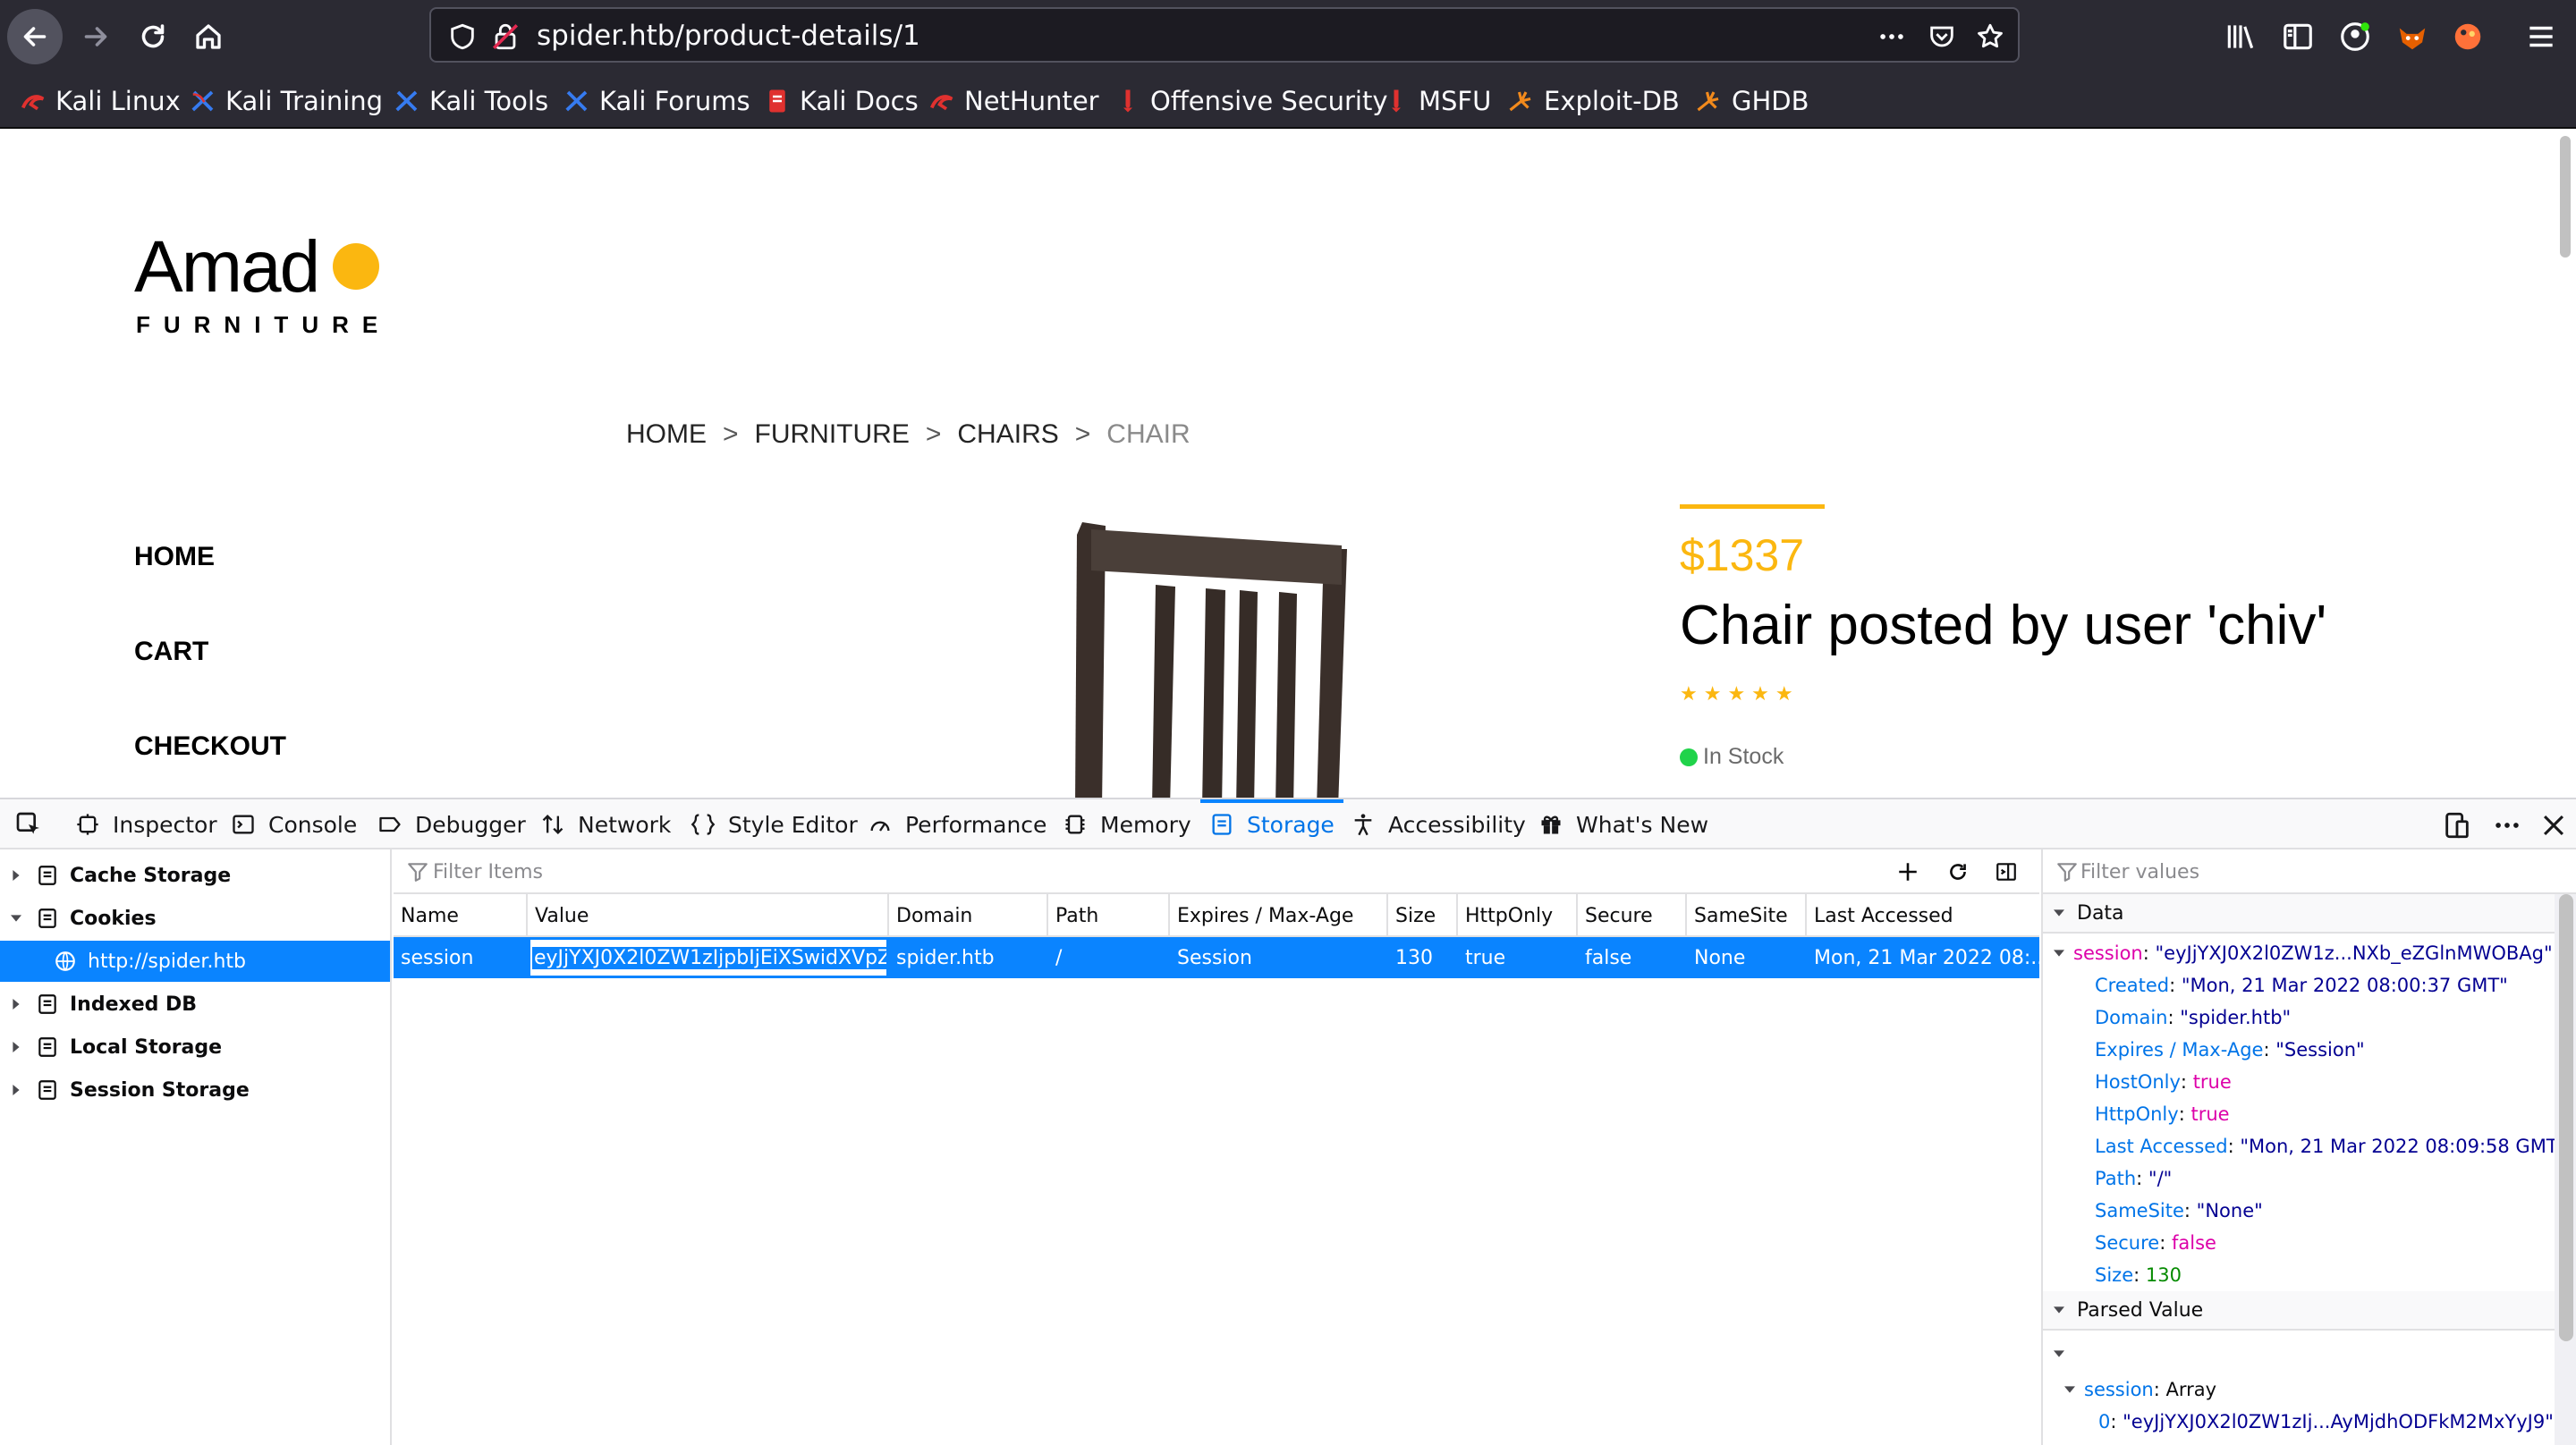 This screenshot has width=2576, height=1445. I want to click on element-picker-icon, so click(28, 824).